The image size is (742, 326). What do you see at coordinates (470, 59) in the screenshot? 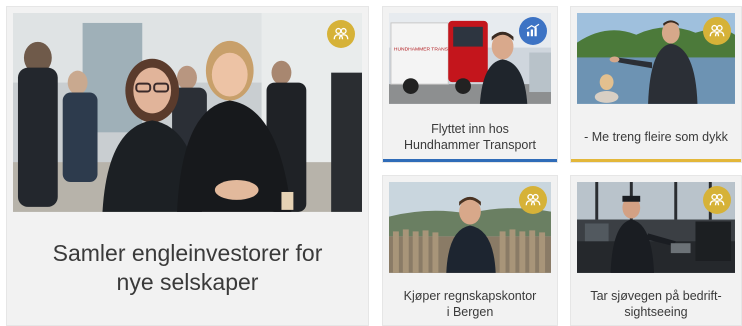
I see `article-photo: HUNDHAMMER TRANSPORT` at bounding box center [470, 59].